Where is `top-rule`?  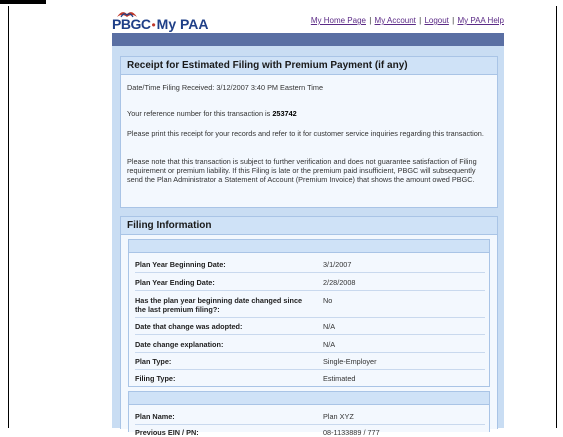
top-rule is located at coordinates (23, 2).